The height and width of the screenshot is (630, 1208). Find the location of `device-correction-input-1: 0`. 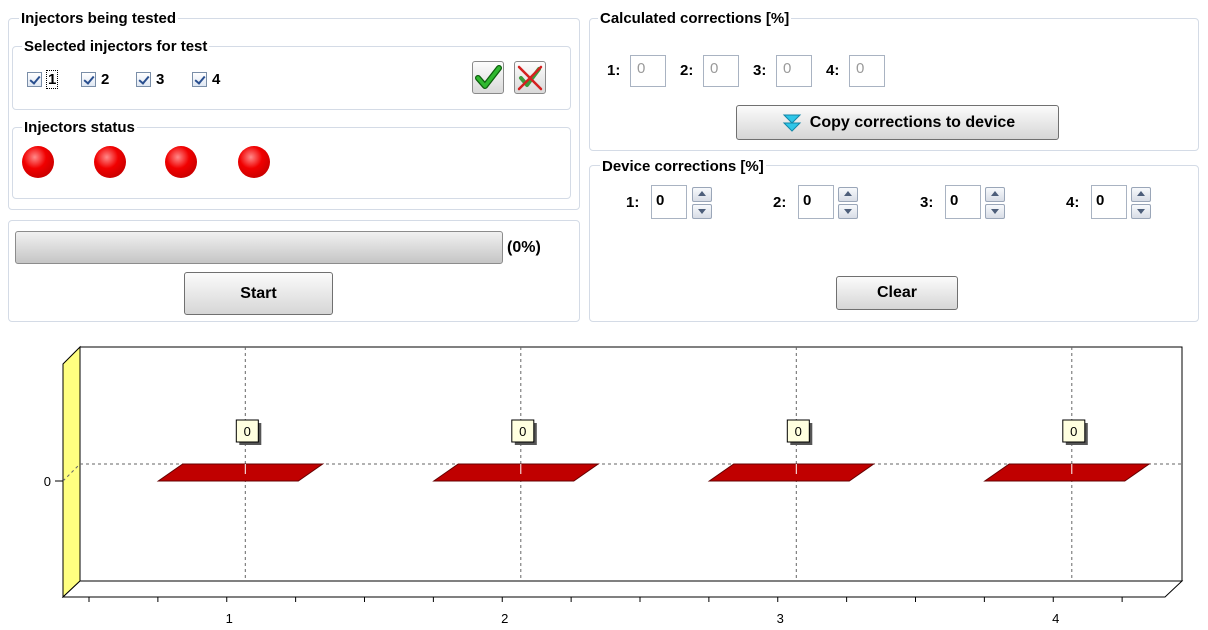

device-correction-input-1: 0 is located at coordinates (669, 202).